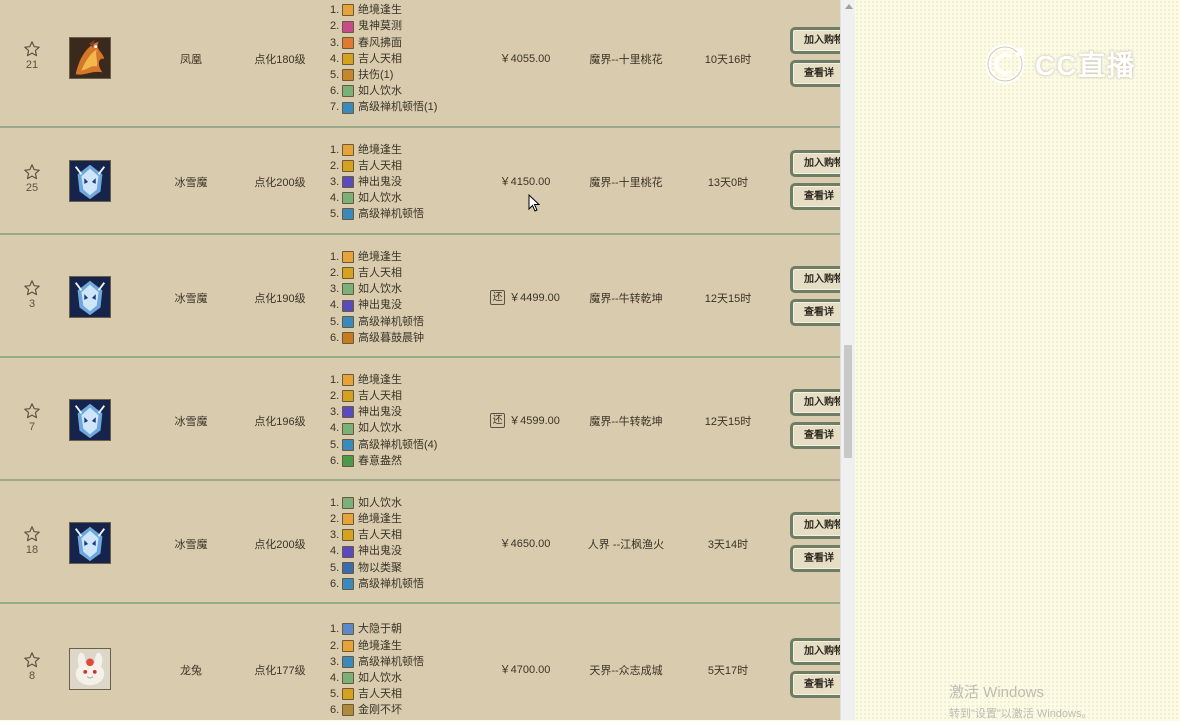 The image size is (1180, 721). Describe the element at coordinates (525, 59) in the screenshot. I see `price-value: ￥4055.00` at that location.